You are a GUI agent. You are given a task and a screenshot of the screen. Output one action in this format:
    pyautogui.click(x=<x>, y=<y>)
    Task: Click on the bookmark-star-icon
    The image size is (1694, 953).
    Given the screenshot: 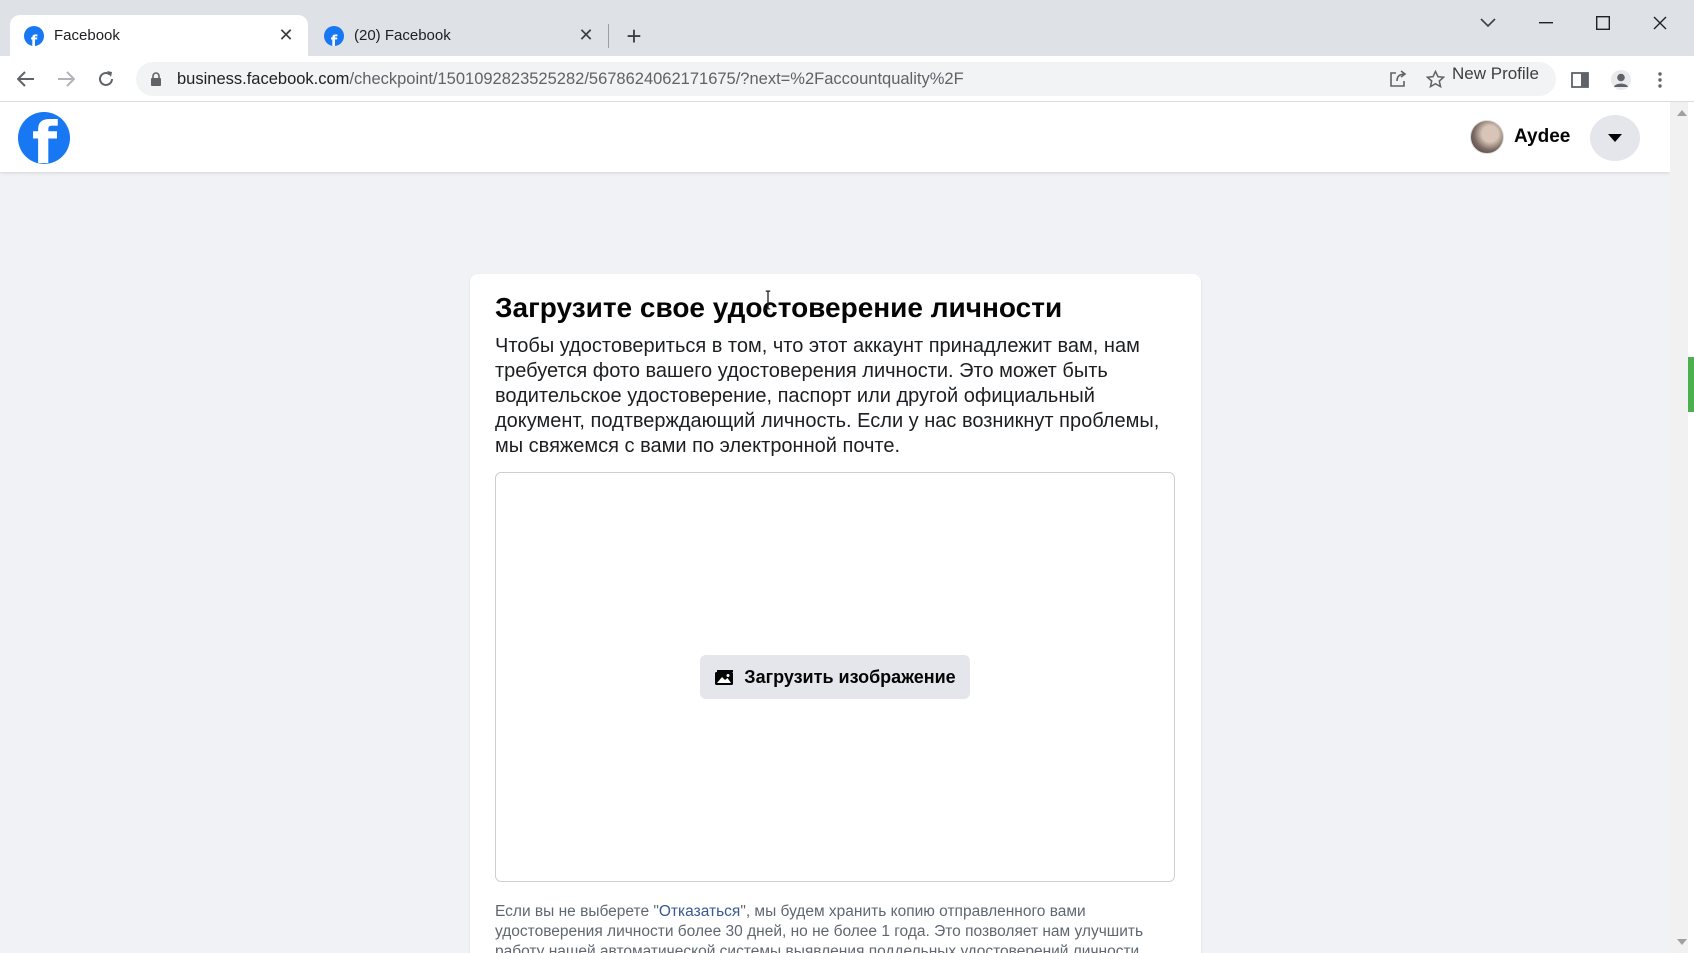 What is the action you would take?
    pyautogui.click(x=1435, y=79)
    